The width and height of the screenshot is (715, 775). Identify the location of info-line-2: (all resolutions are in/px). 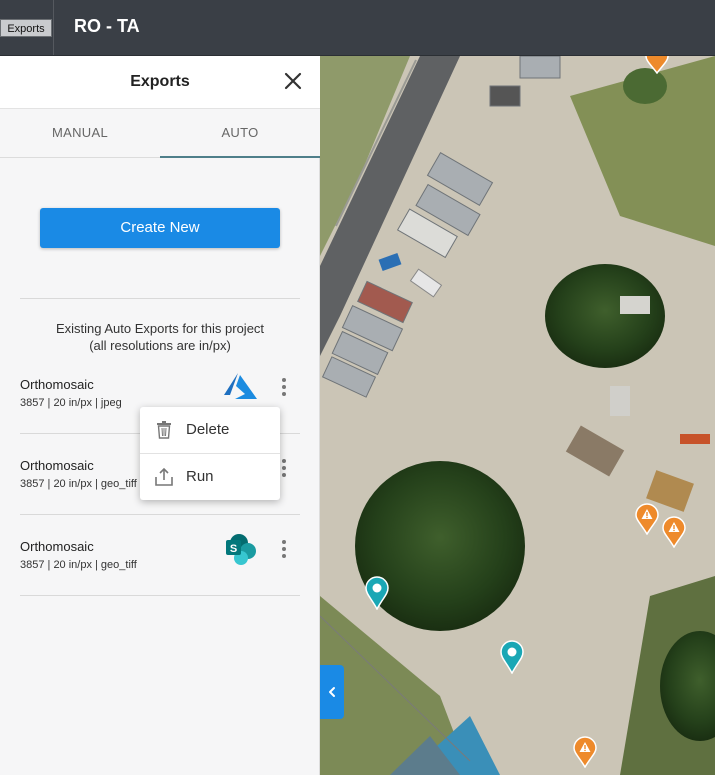
(160, 345).